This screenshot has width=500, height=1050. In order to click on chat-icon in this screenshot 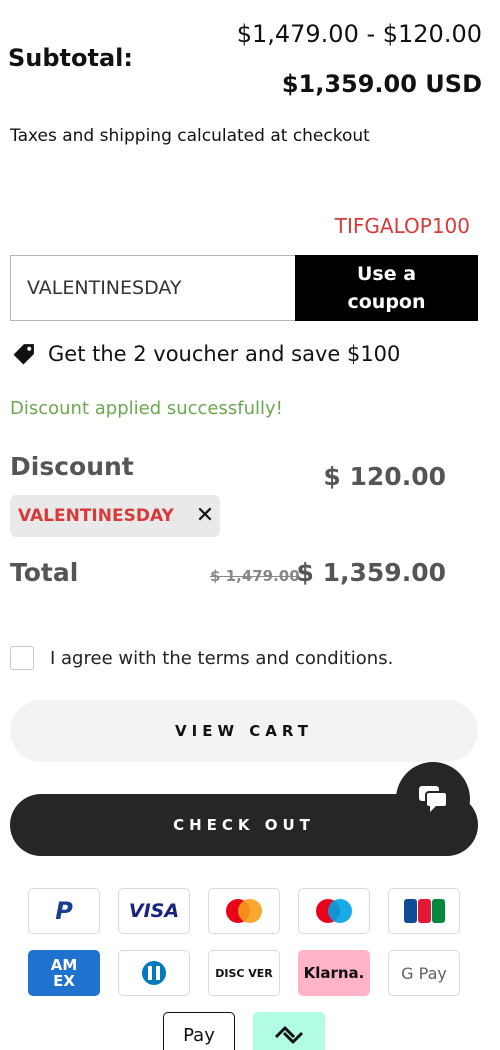, I will do `click(433, 799)`.